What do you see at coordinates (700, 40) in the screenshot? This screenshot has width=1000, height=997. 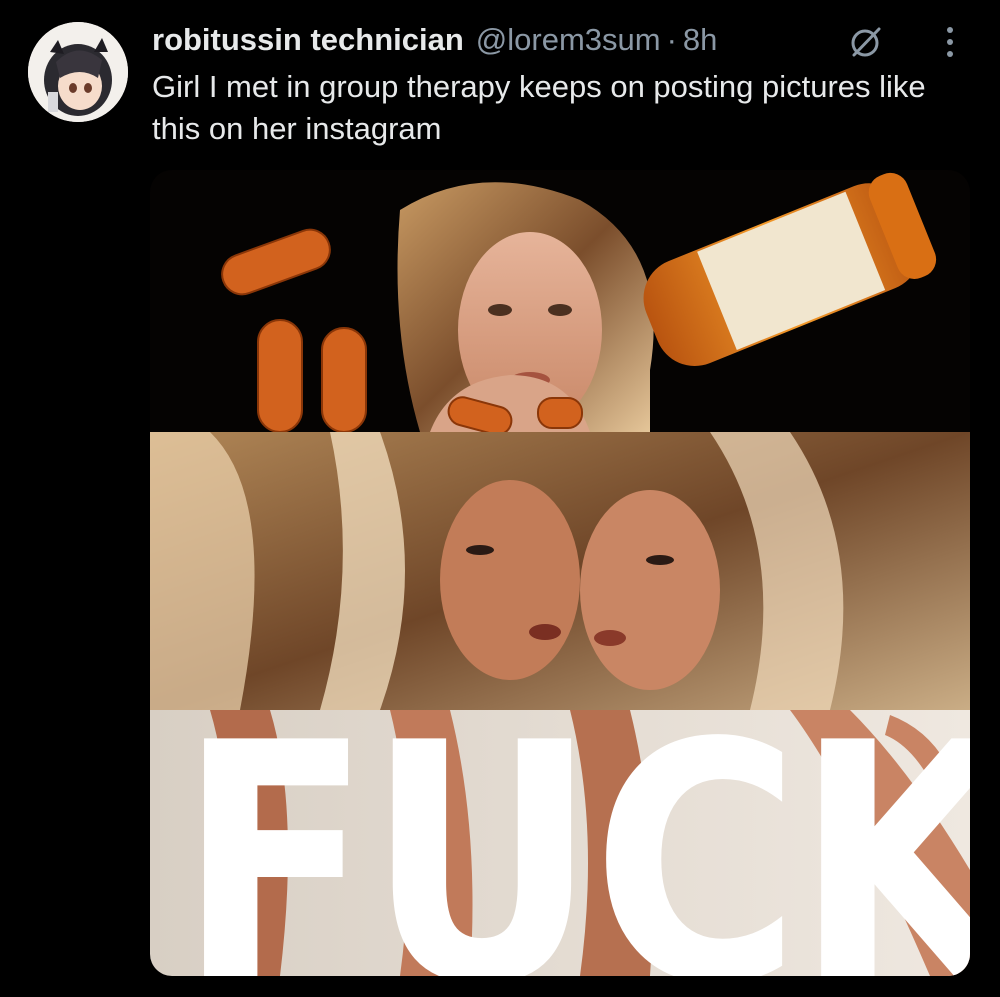 I see `post-timestamp: 8h` at bounding box center [700, 40].